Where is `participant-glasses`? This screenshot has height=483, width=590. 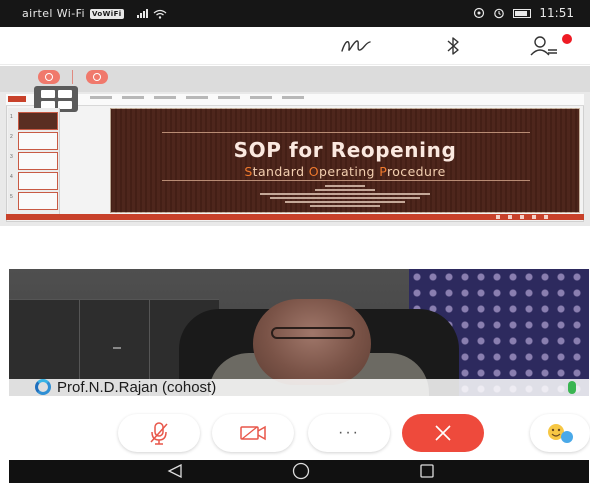
participant-glasses is located at coordinates (313, 333).